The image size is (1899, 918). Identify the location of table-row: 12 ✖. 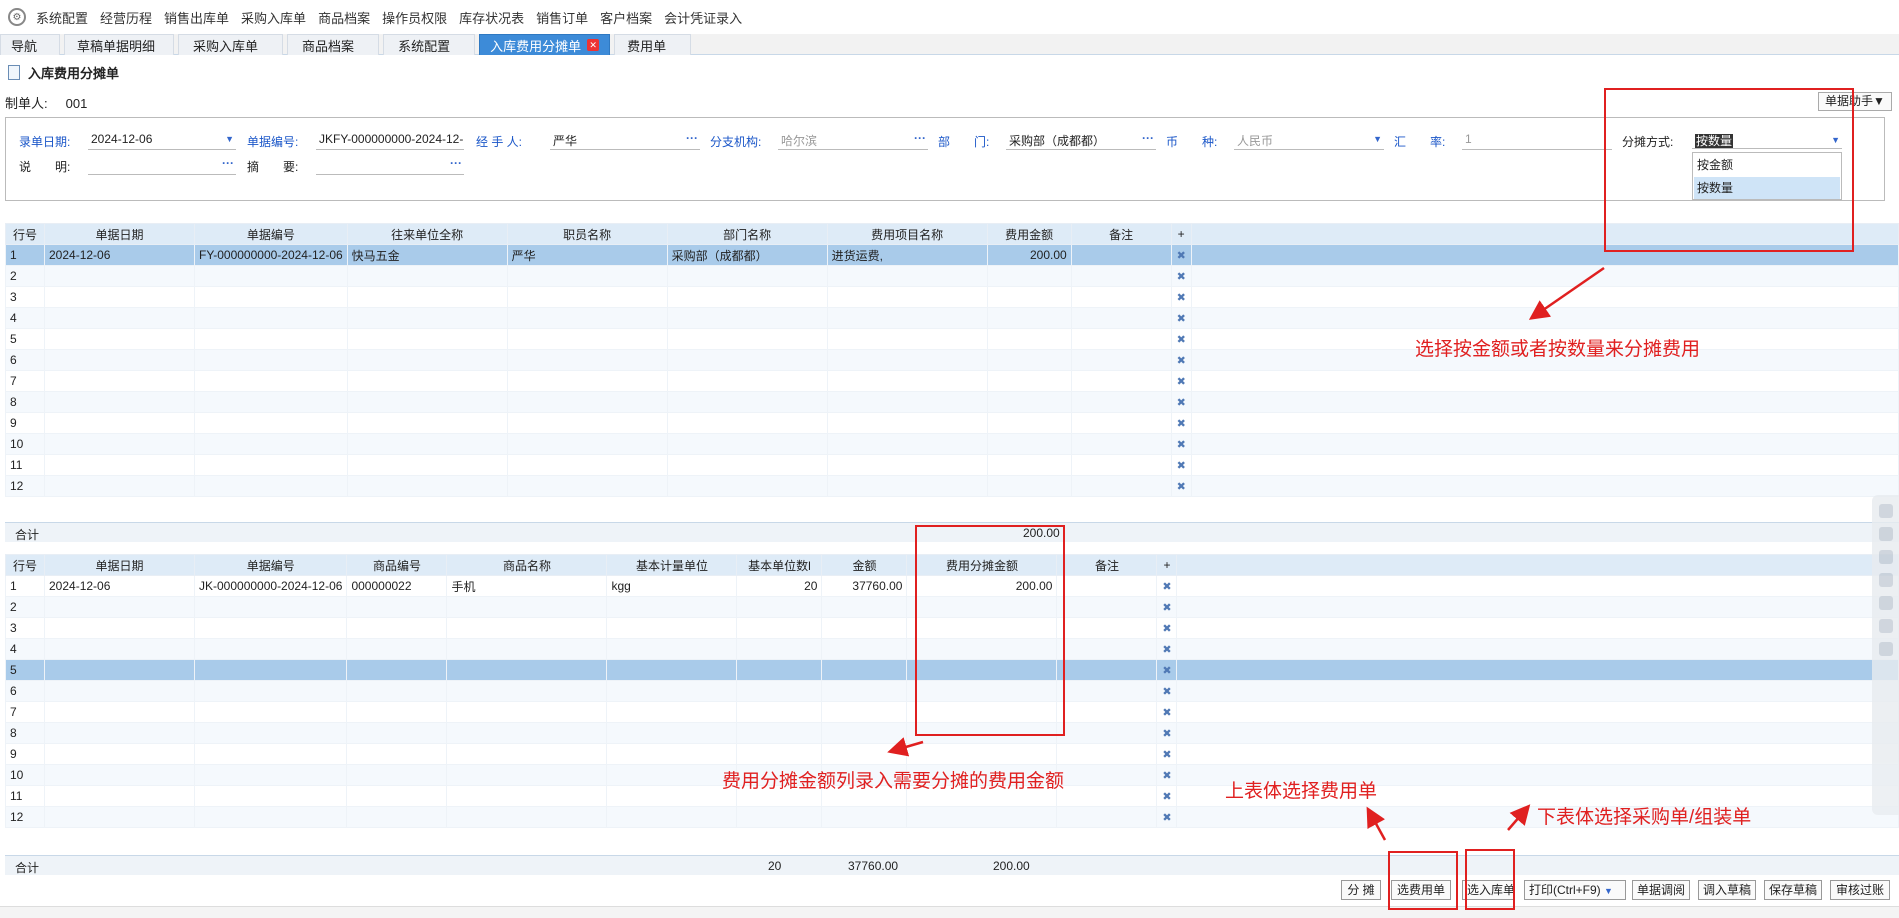
(952, 486).